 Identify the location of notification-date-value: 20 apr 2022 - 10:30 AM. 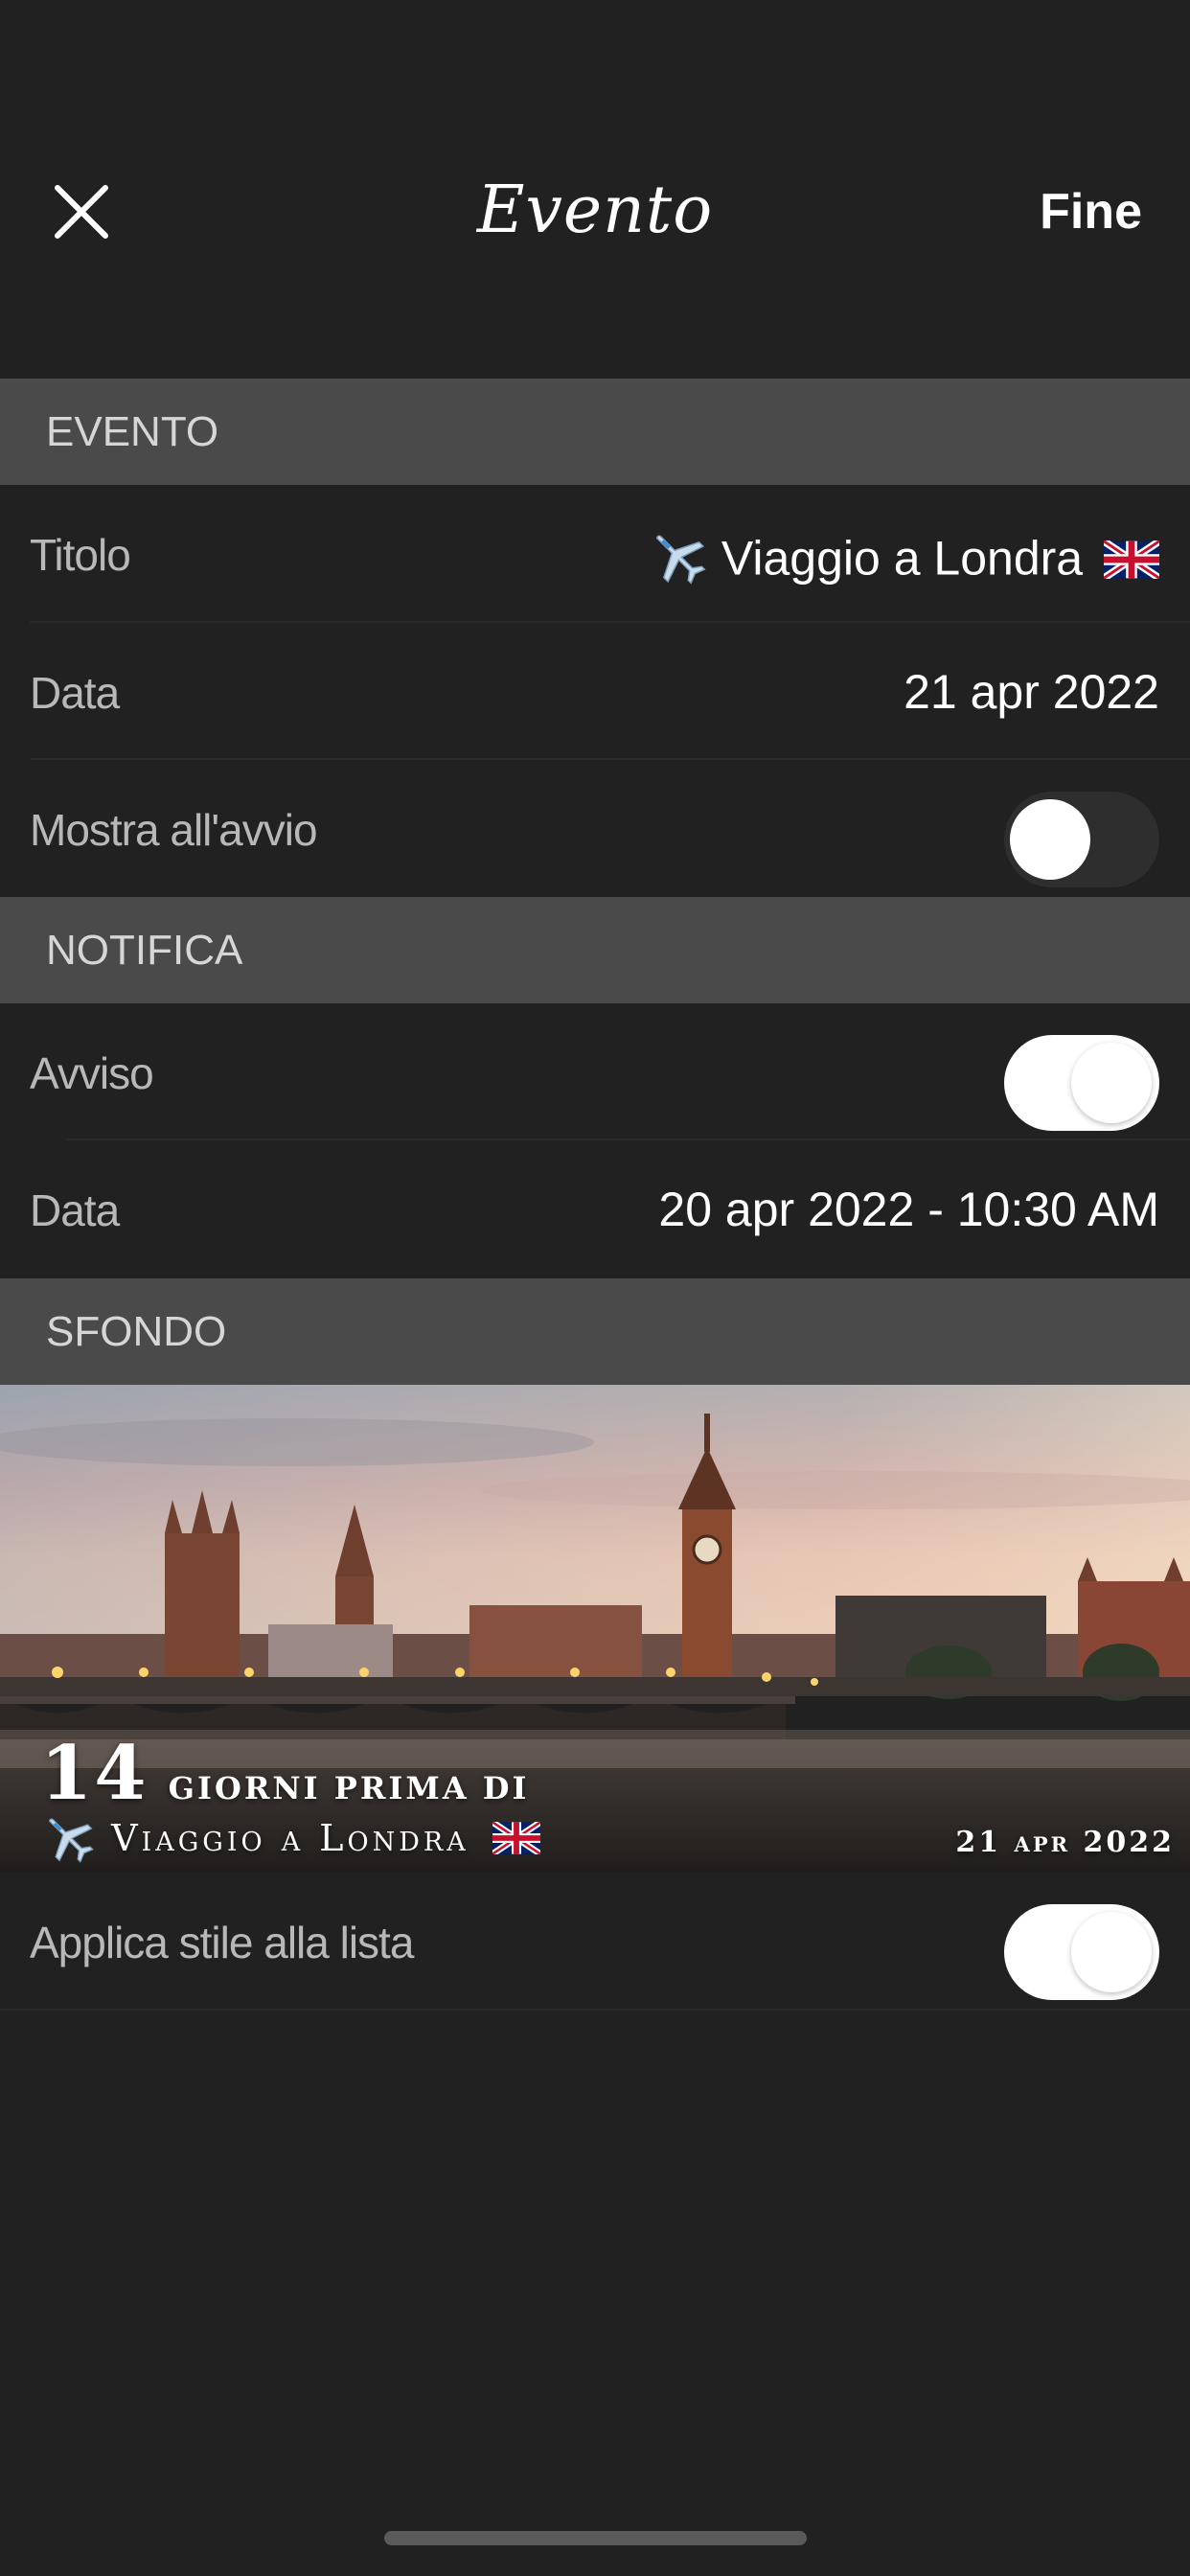
(909, 1209).